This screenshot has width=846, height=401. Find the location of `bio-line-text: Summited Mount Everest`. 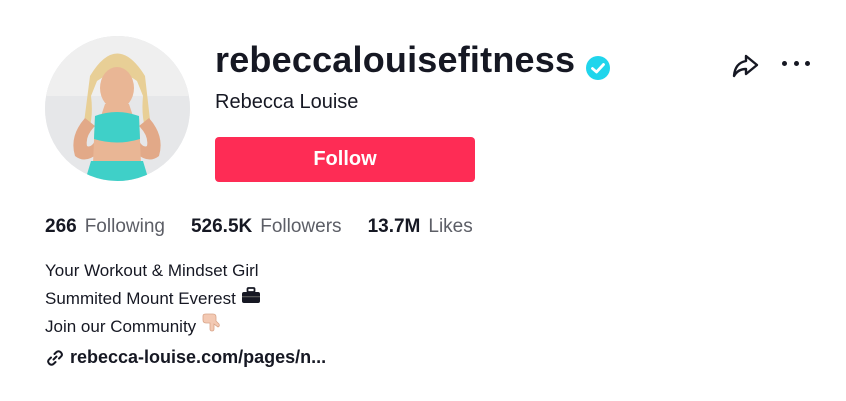

bio-line-text: Summited Mount Everest is located at coordinates (140, 298).